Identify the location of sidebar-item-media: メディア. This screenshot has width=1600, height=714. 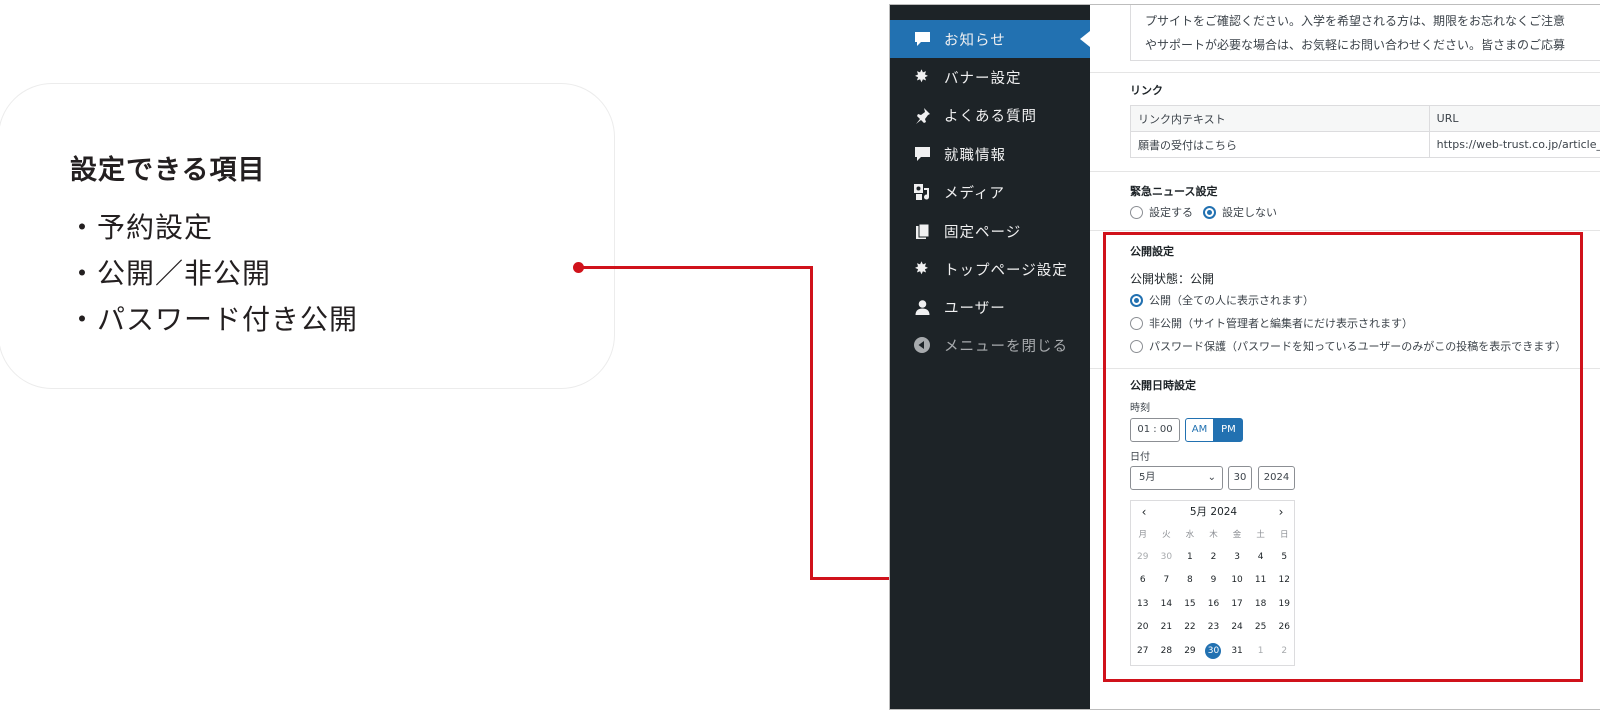
(990, 192).